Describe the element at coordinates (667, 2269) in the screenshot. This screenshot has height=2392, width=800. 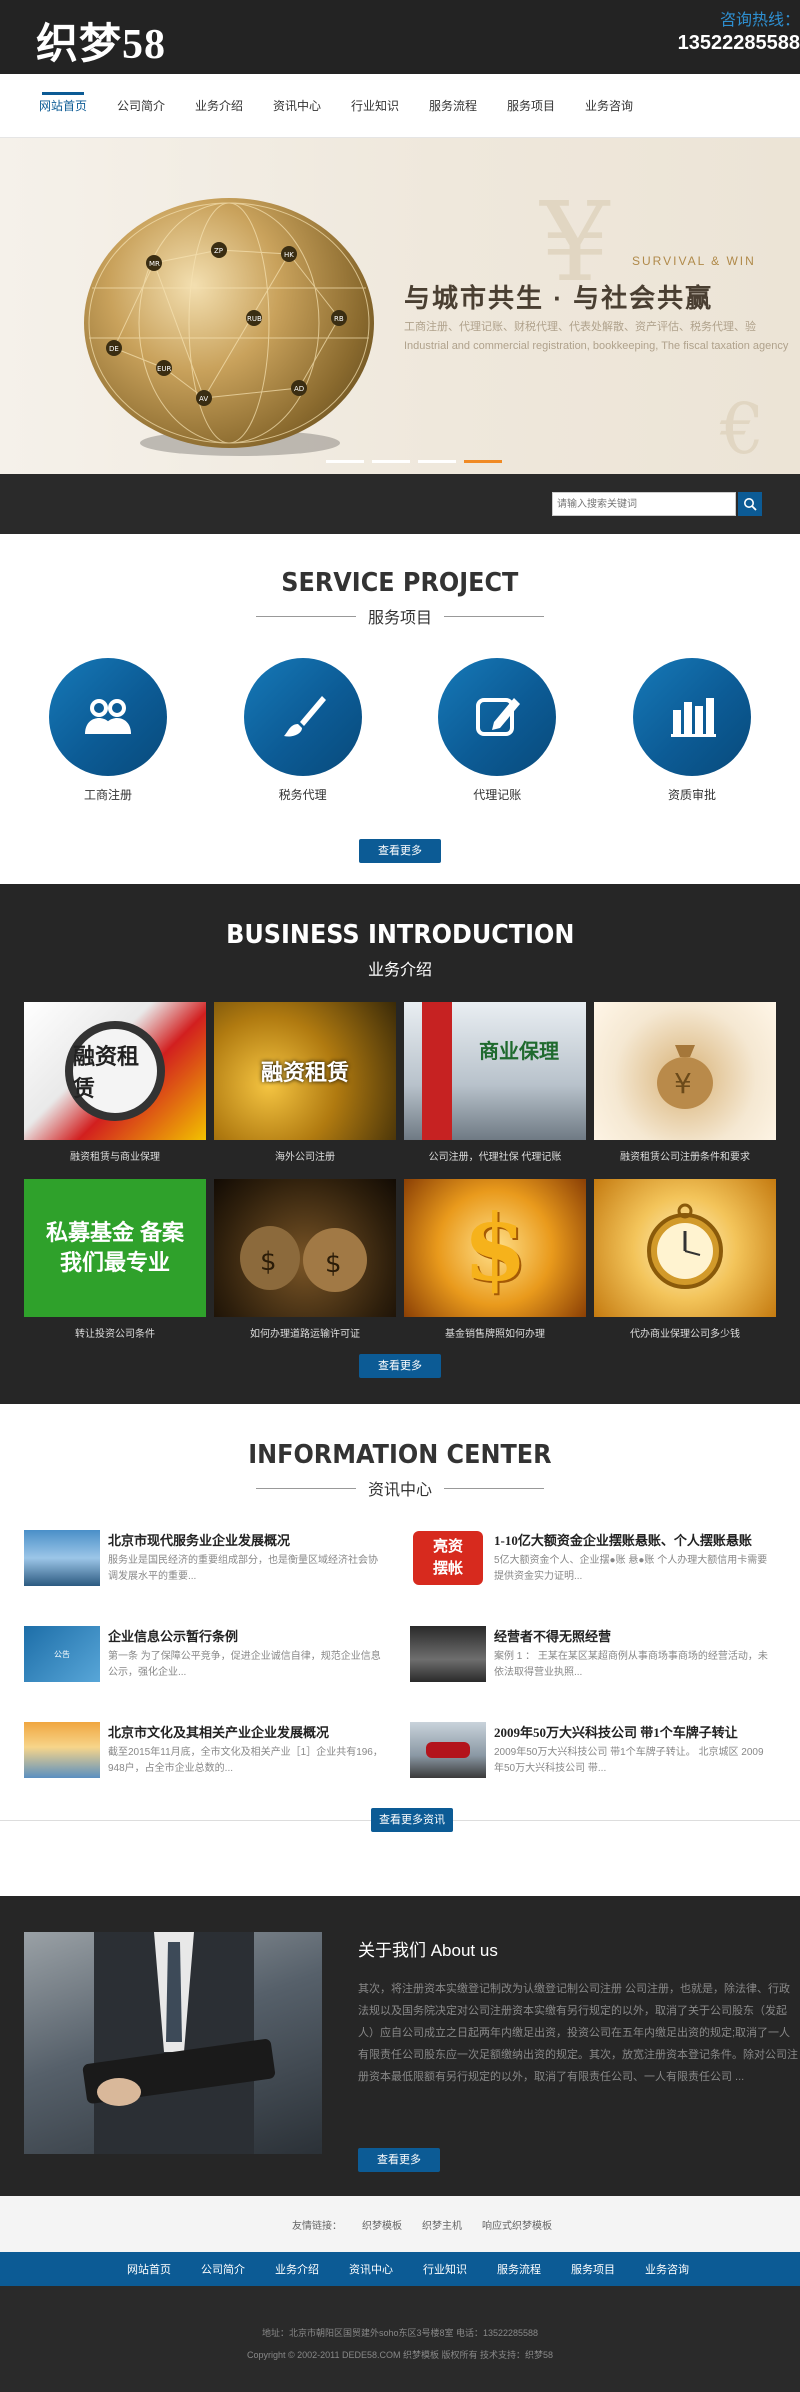
I see `footer-nav-item: 业务咨询` at that location.